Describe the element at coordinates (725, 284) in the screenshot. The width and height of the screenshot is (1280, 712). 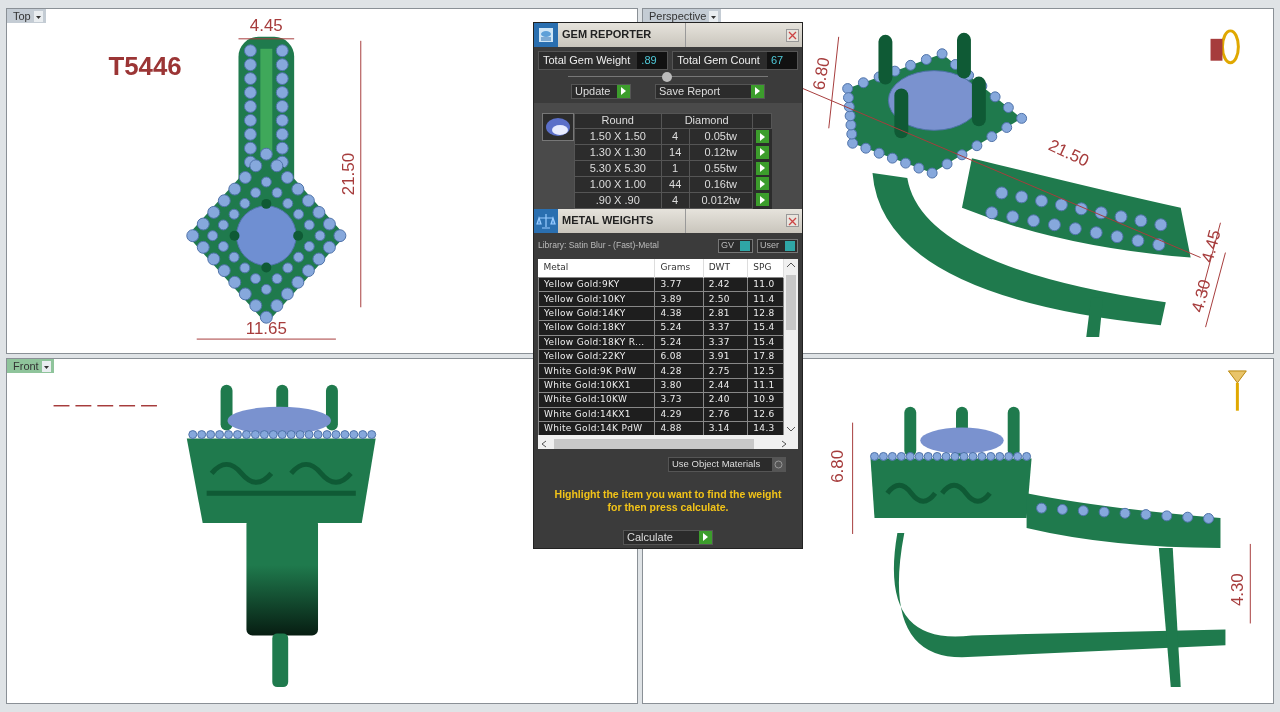
I see `table-cell: 2.42` at that location.